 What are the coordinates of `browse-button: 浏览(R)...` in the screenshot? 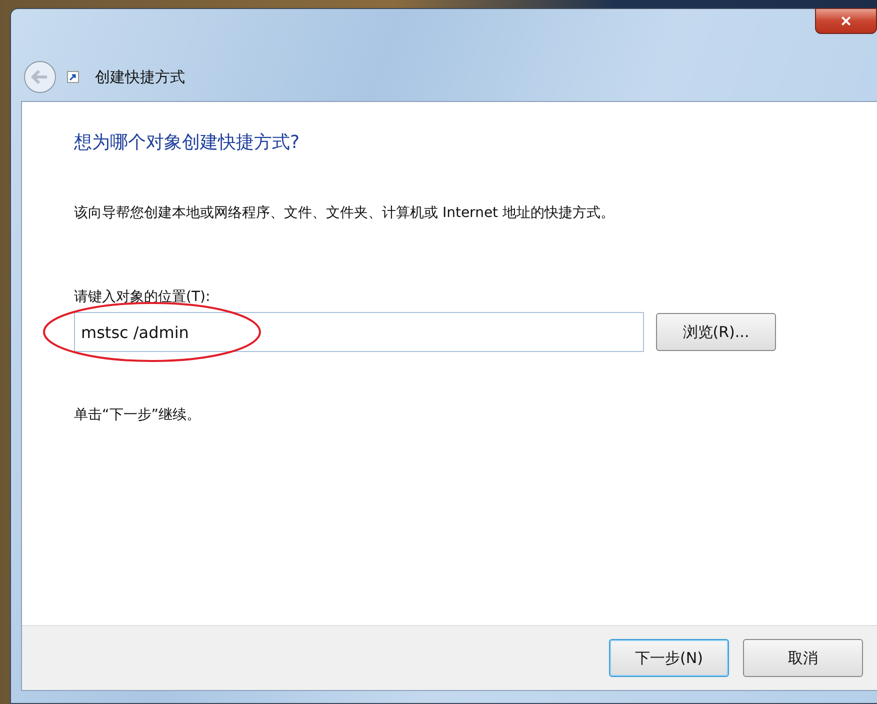 It's located at (716, 332).